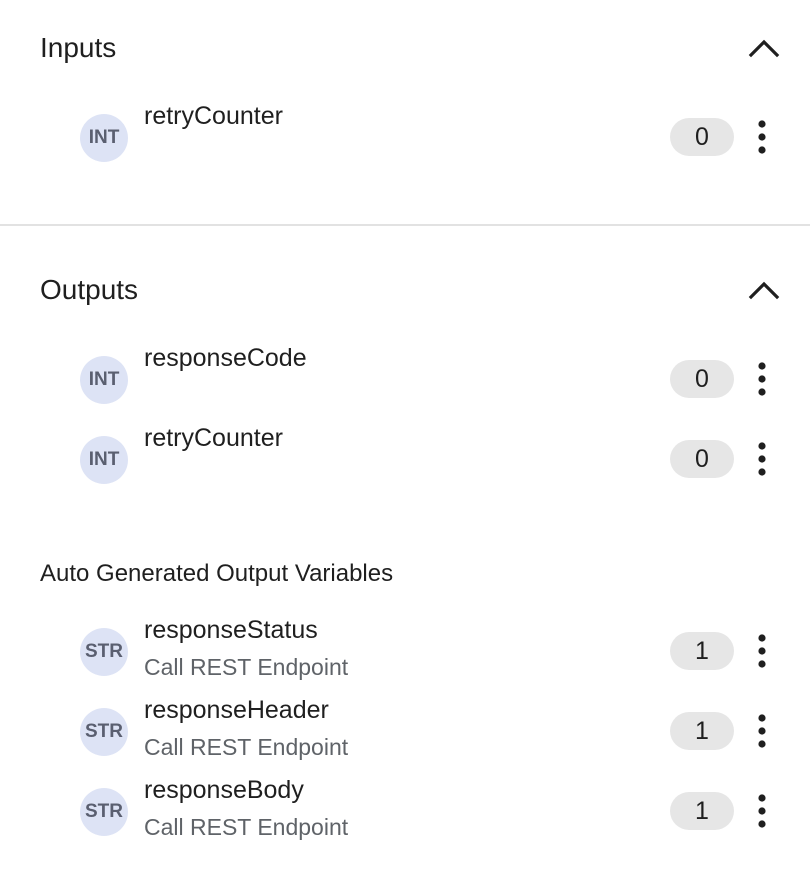 Image resolution: width=810 pixels, height=888 pixels. I want to click on variable-name: responseHeader, so click(236, 710).